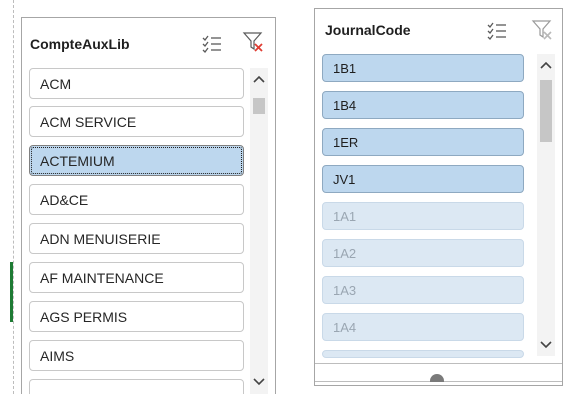  I want to click on slicer-item: AGS PERMIS, so click(136, 316).